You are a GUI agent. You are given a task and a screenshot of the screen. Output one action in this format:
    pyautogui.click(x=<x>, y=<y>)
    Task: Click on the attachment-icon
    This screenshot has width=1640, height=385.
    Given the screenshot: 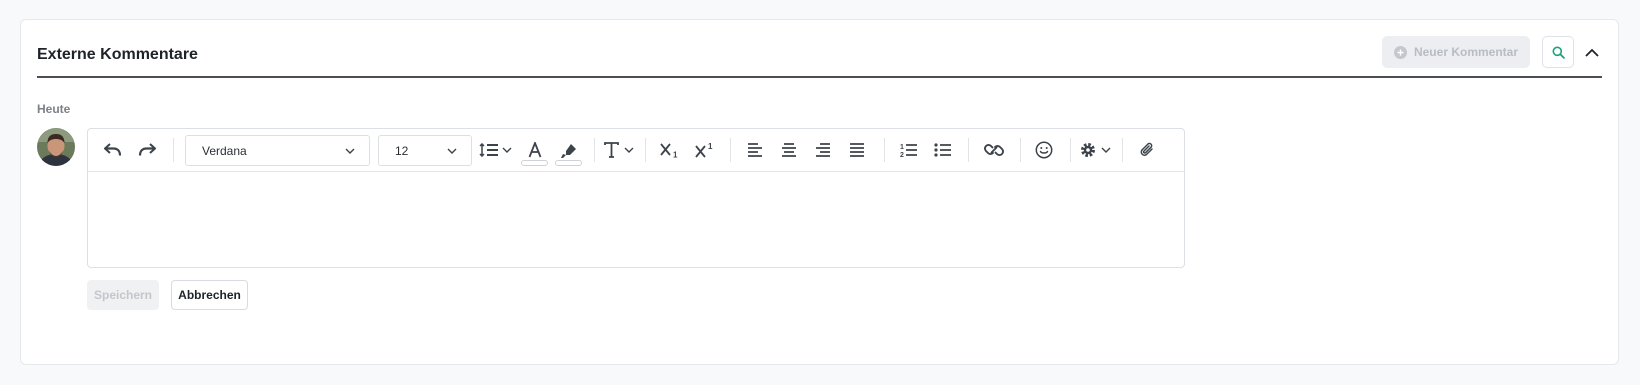 What is the action you would take?
    pyautogui.click(x=1146, y=149)
    